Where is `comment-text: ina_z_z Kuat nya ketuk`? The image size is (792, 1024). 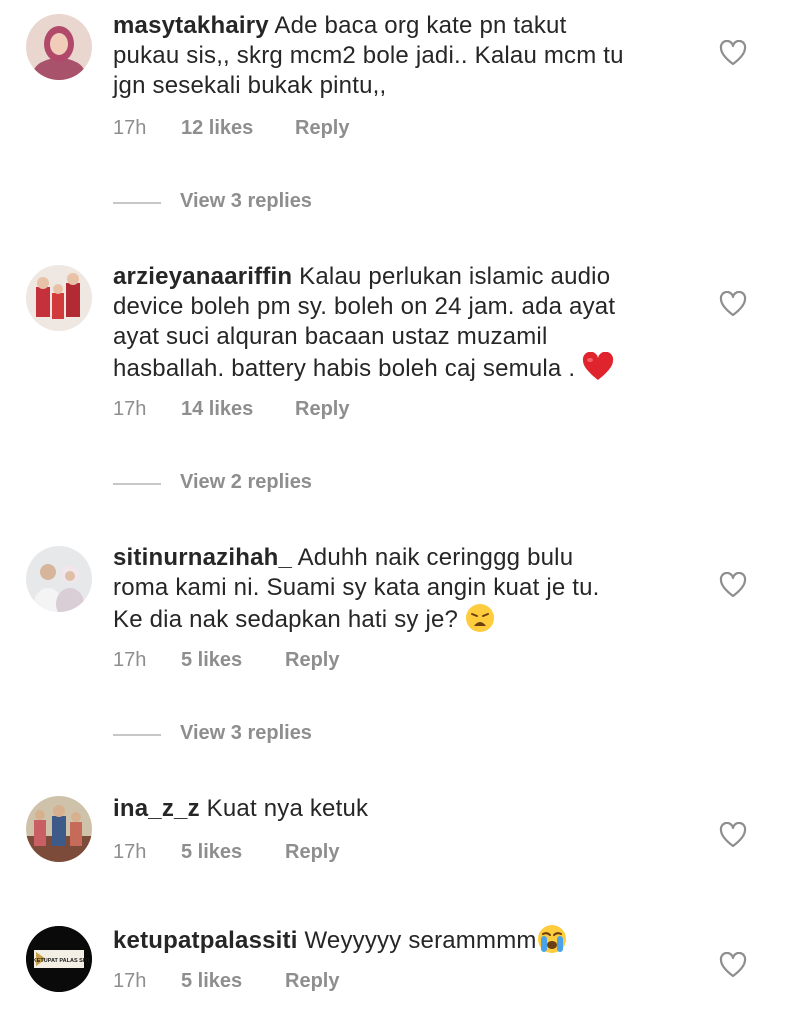
comment-text: ina_z_z Kuat nya ketuk is located at coordinates (393, 809).